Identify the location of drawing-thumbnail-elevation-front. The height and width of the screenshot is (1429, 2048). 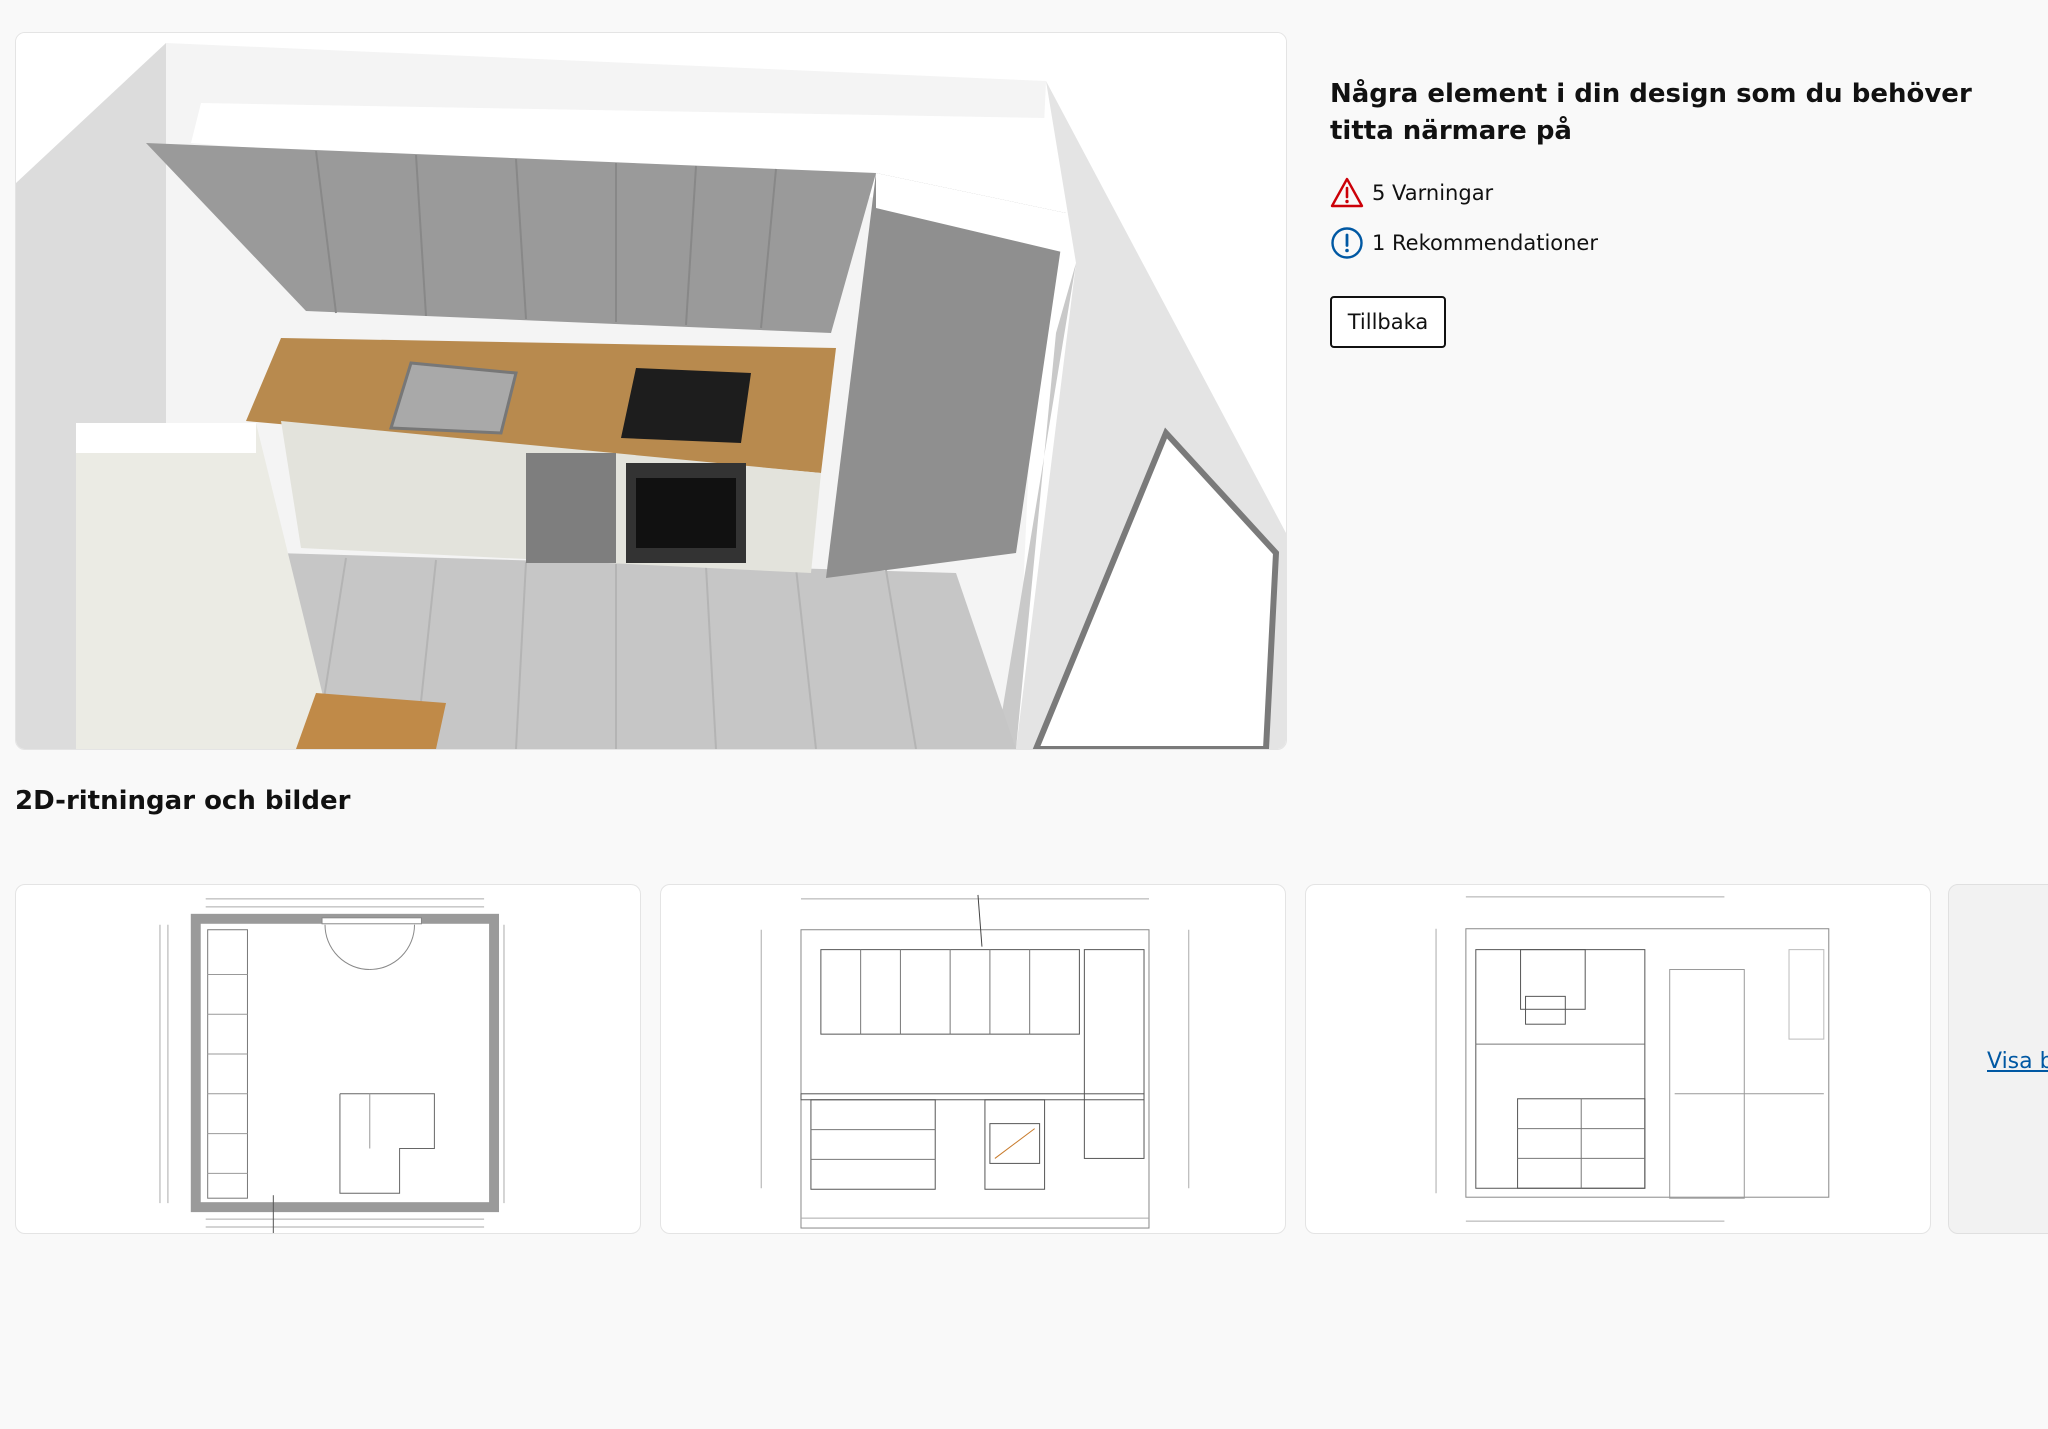
(973, 1059).